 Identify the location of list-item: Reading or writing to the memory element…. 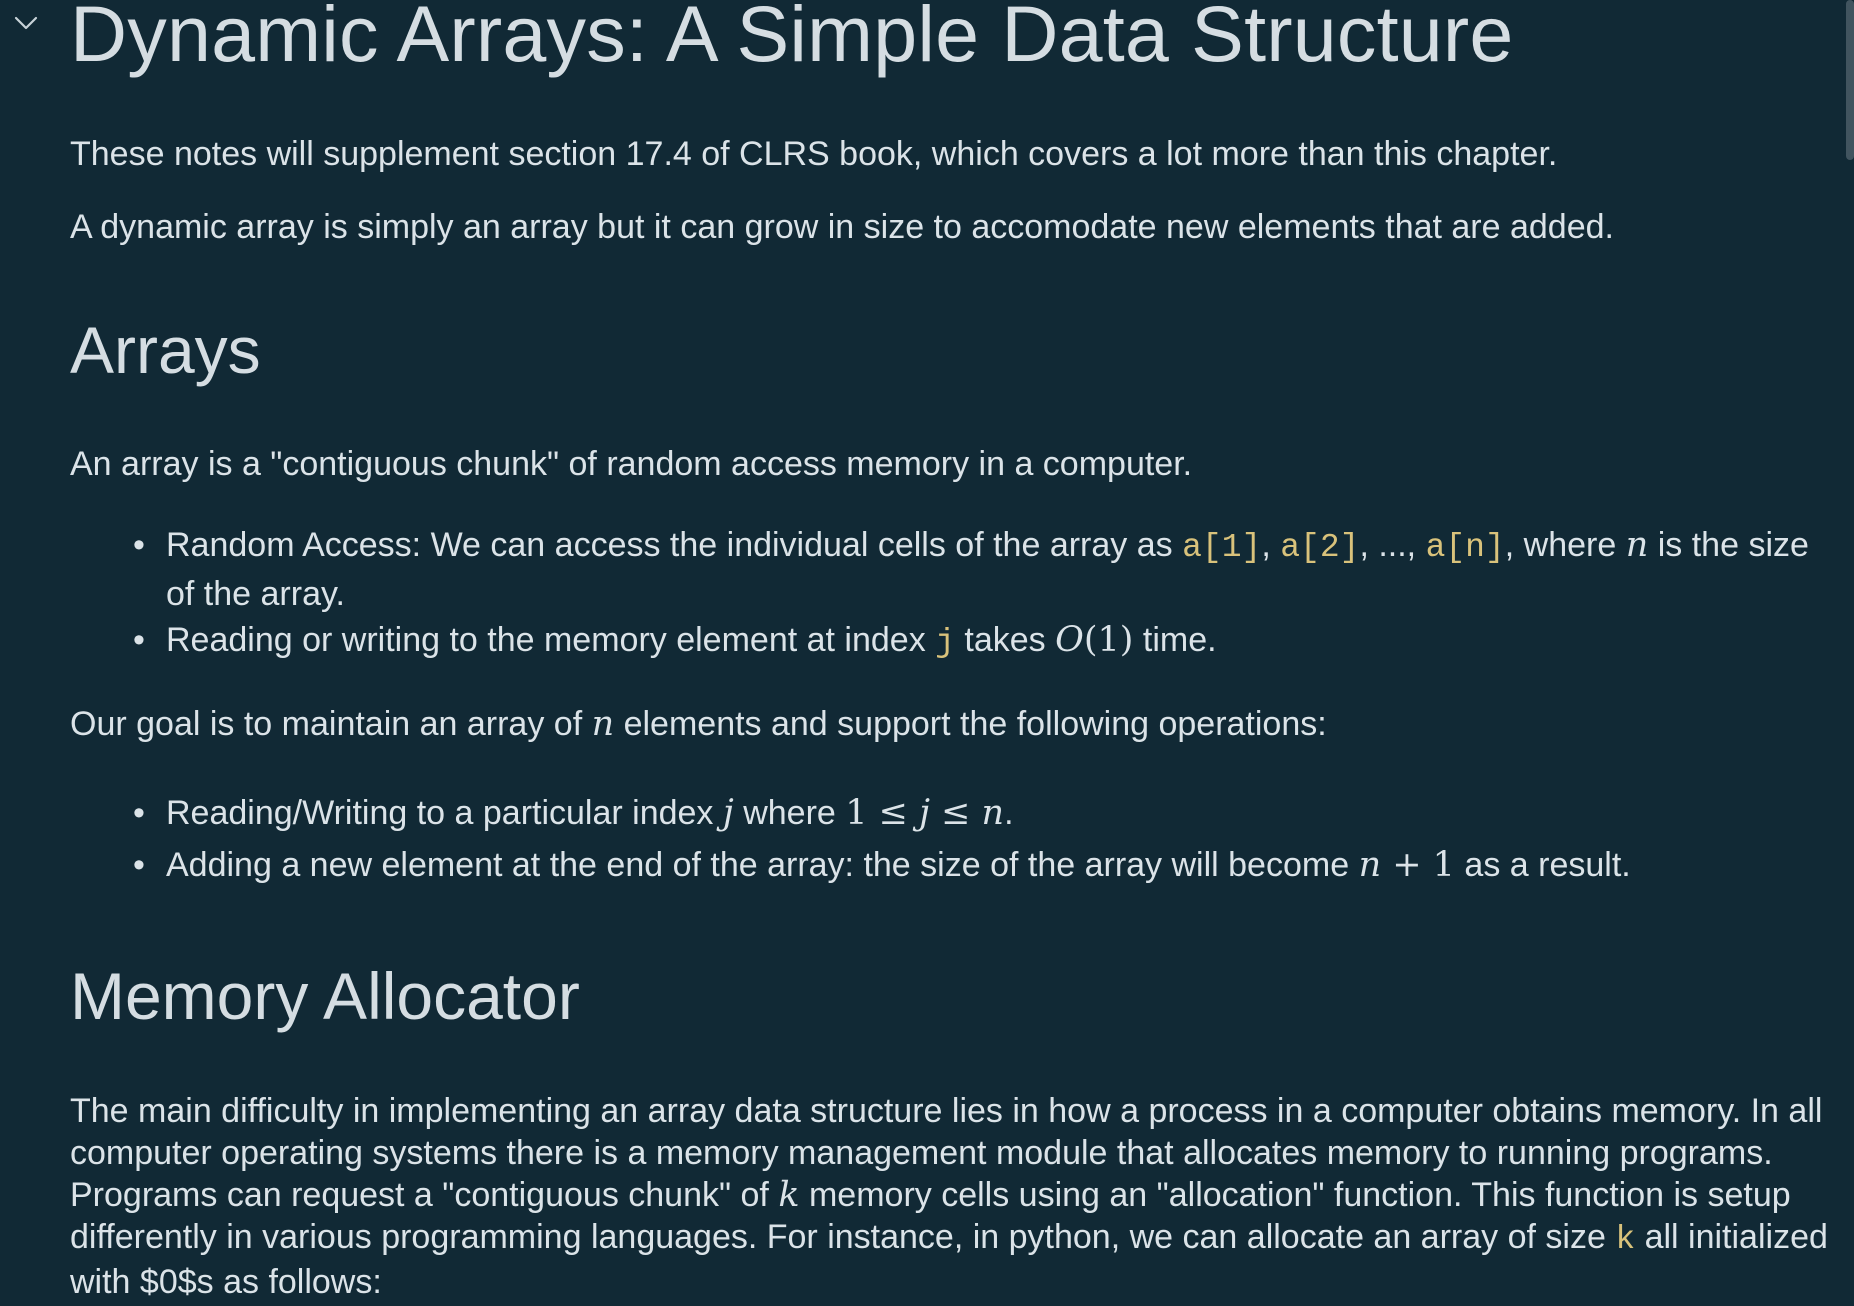
(950, 641).